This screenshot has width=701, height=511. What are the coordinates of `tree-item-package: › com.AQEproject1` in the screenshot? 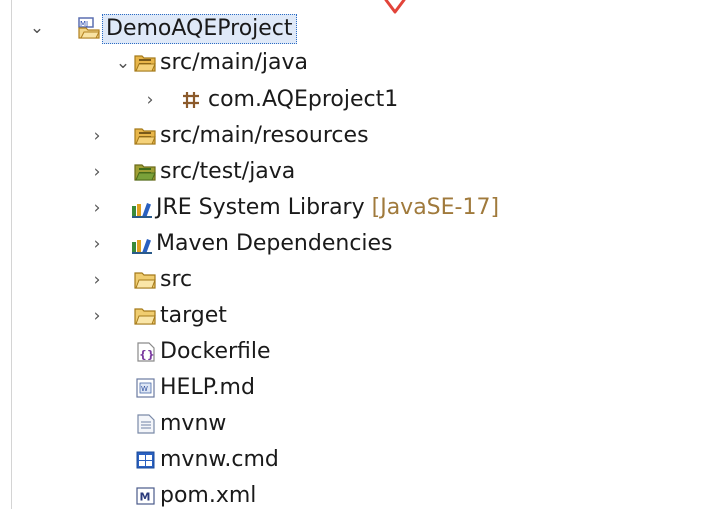 It's located at (230, 100).